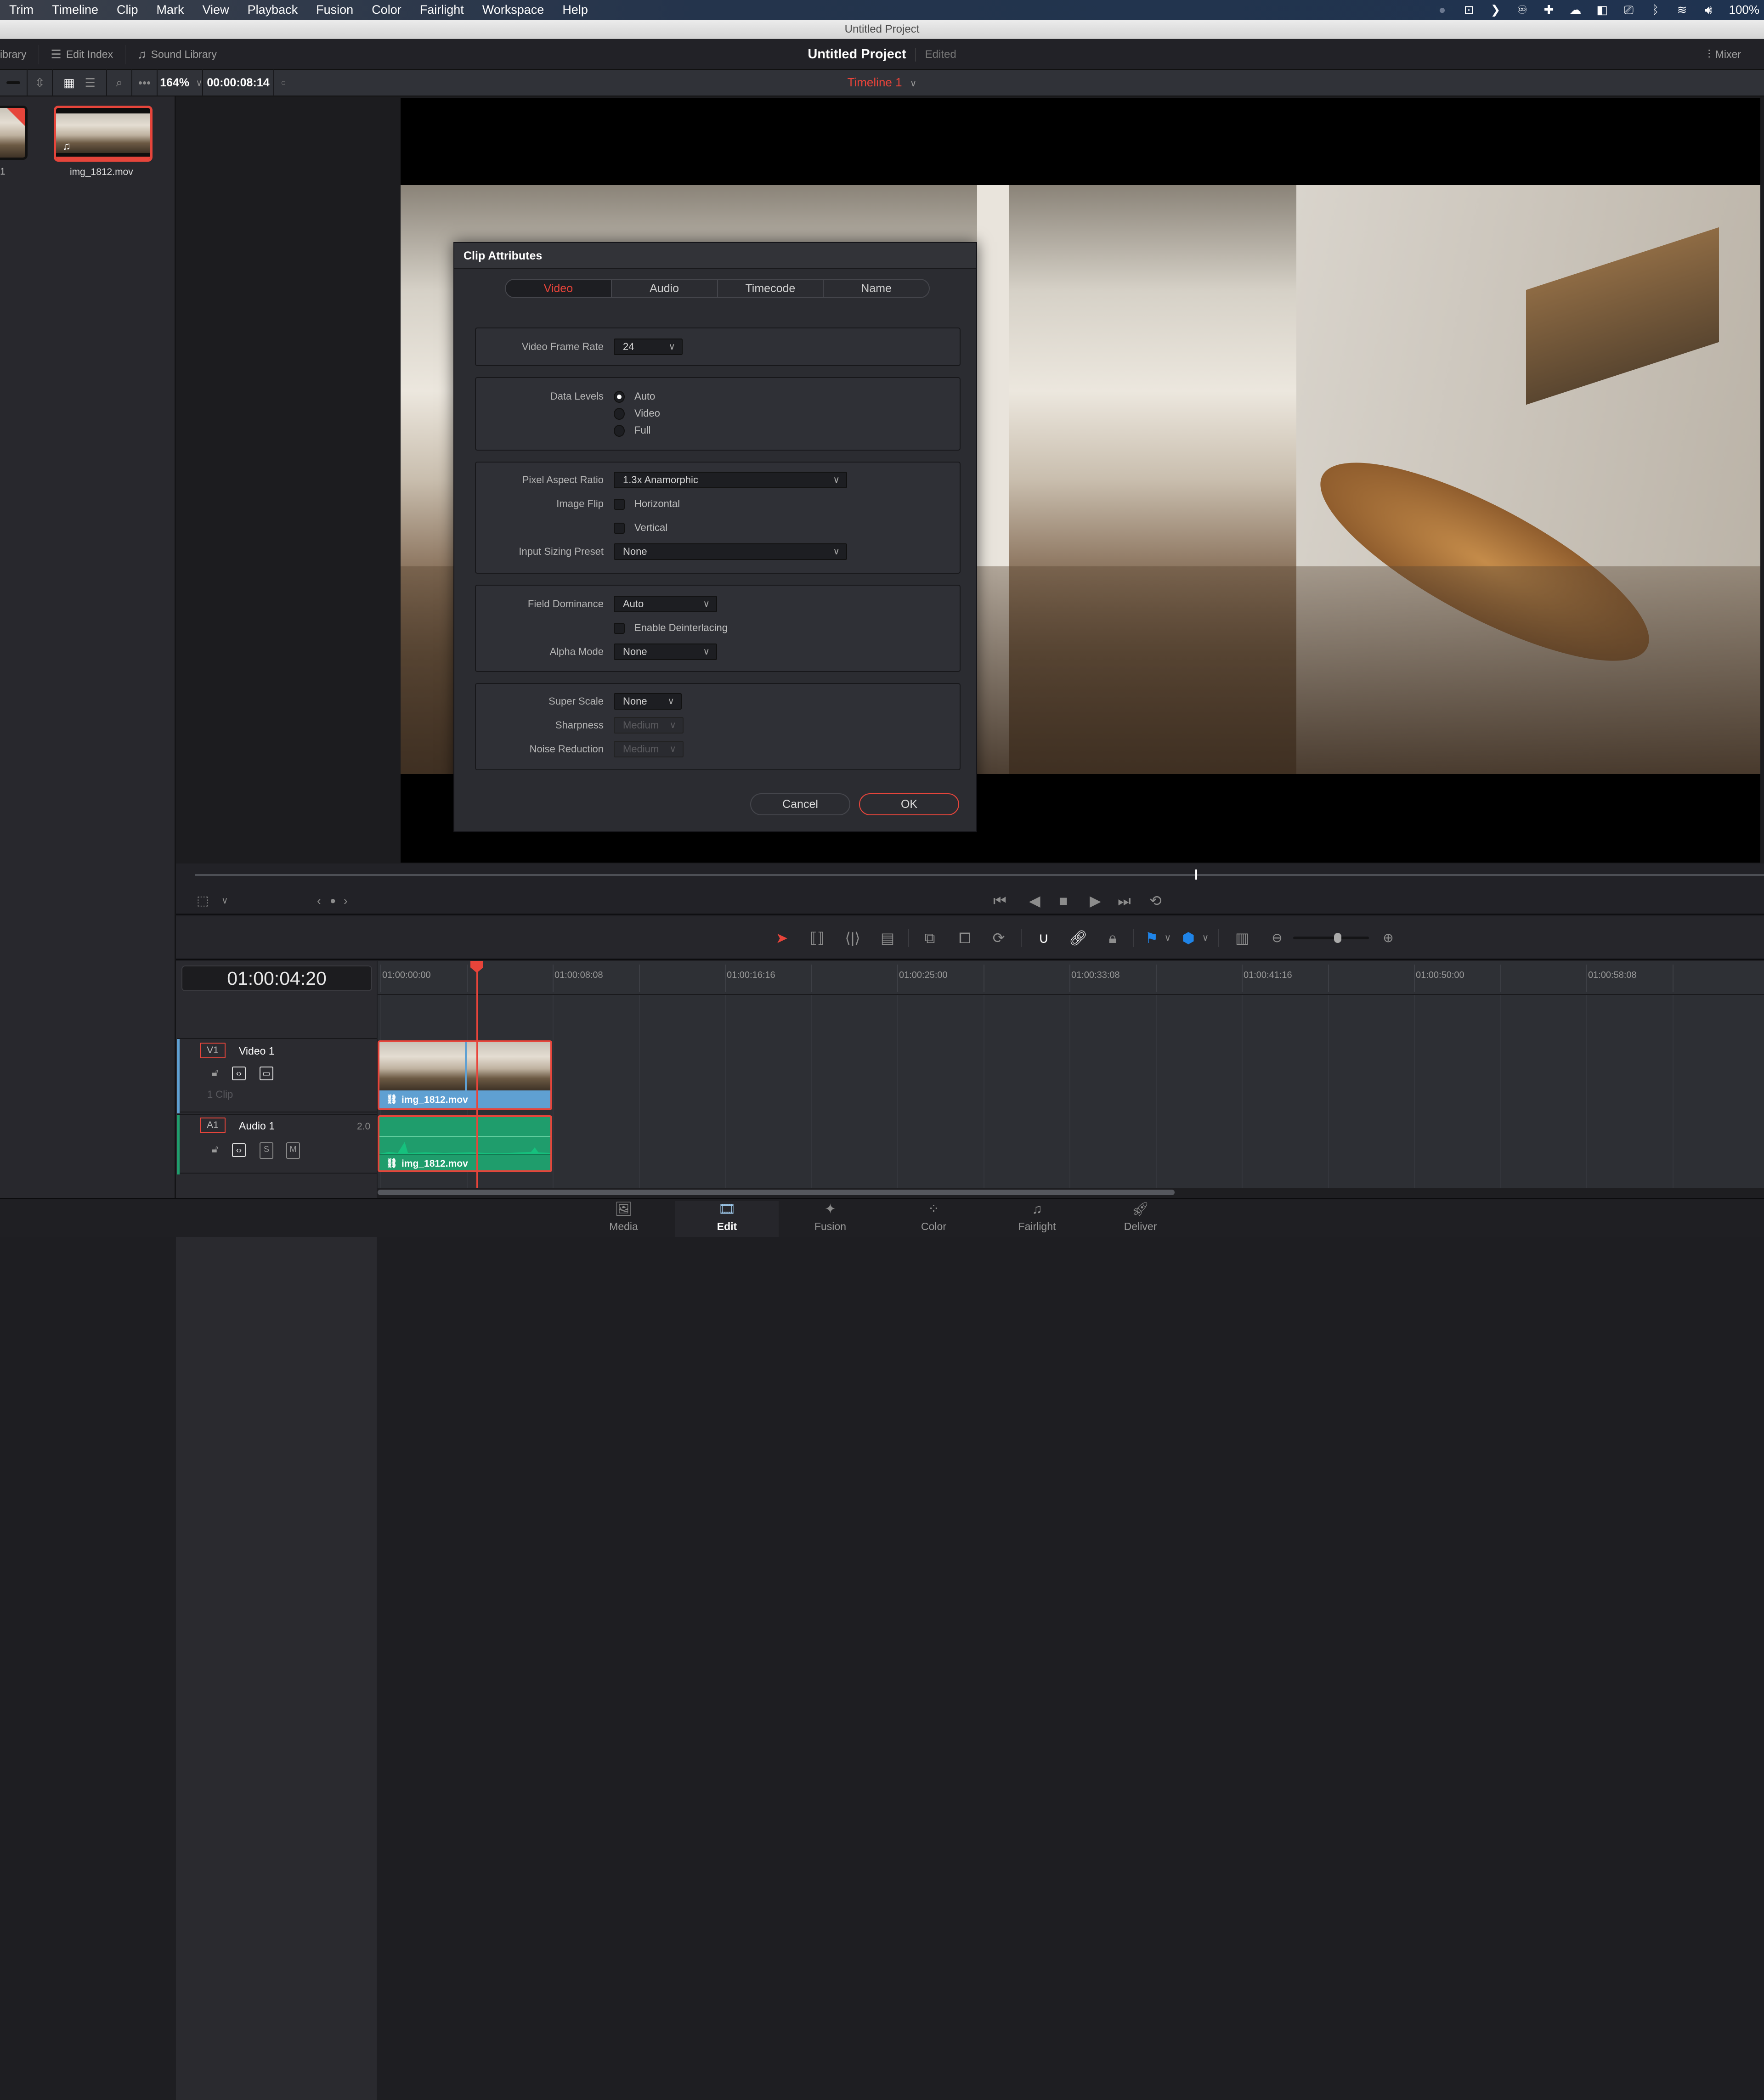  I want to click on mixer-button: ⫶ Mixer, so click(1724, 54).